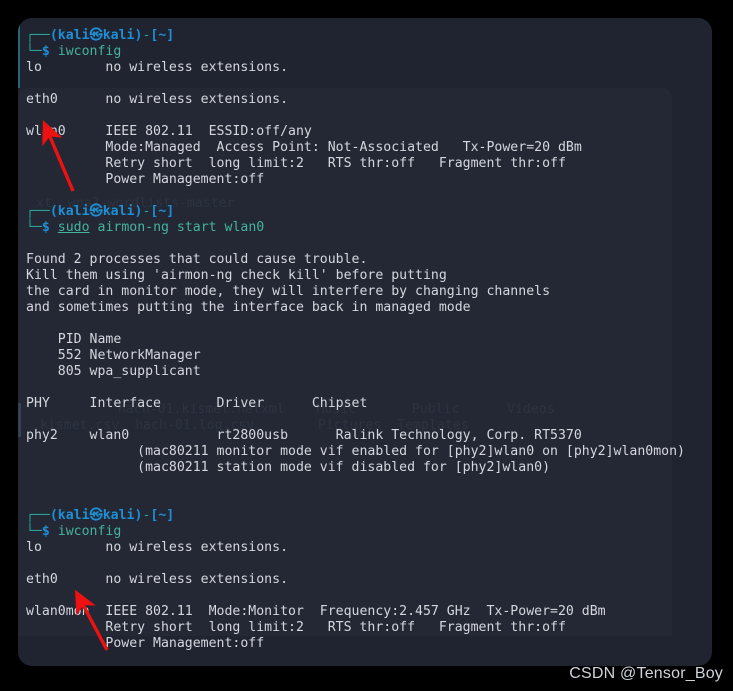 Image resolution: width=733 pixels, height=691 pixels. Describe the element at coordinates (113, 371) in the screenshot. I see `output-line-pid-row: 805 wpa_supplicant` at that location.